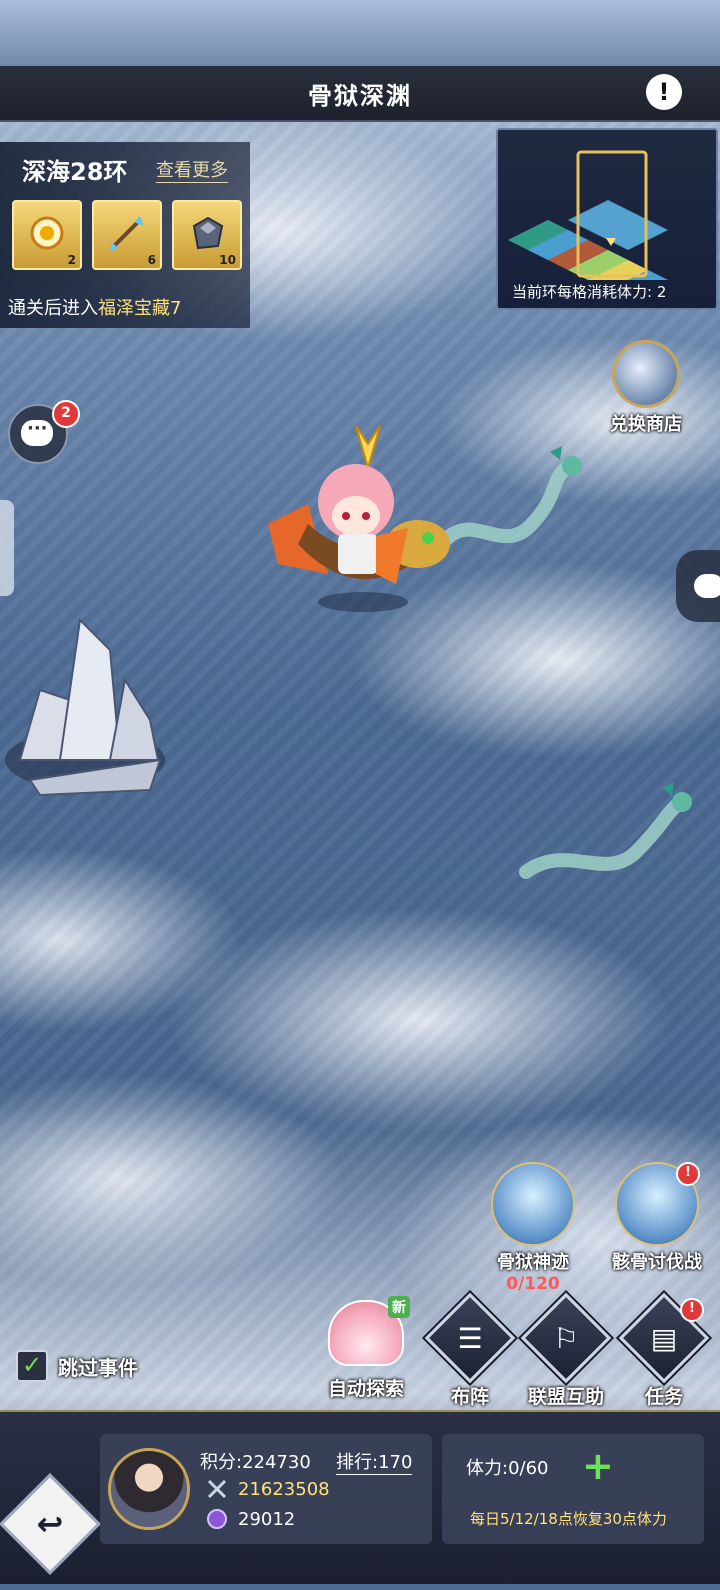 The width and height of the screenshot is (720, 1590). I want to click on gem-count: 29012, so click(250, 1519).